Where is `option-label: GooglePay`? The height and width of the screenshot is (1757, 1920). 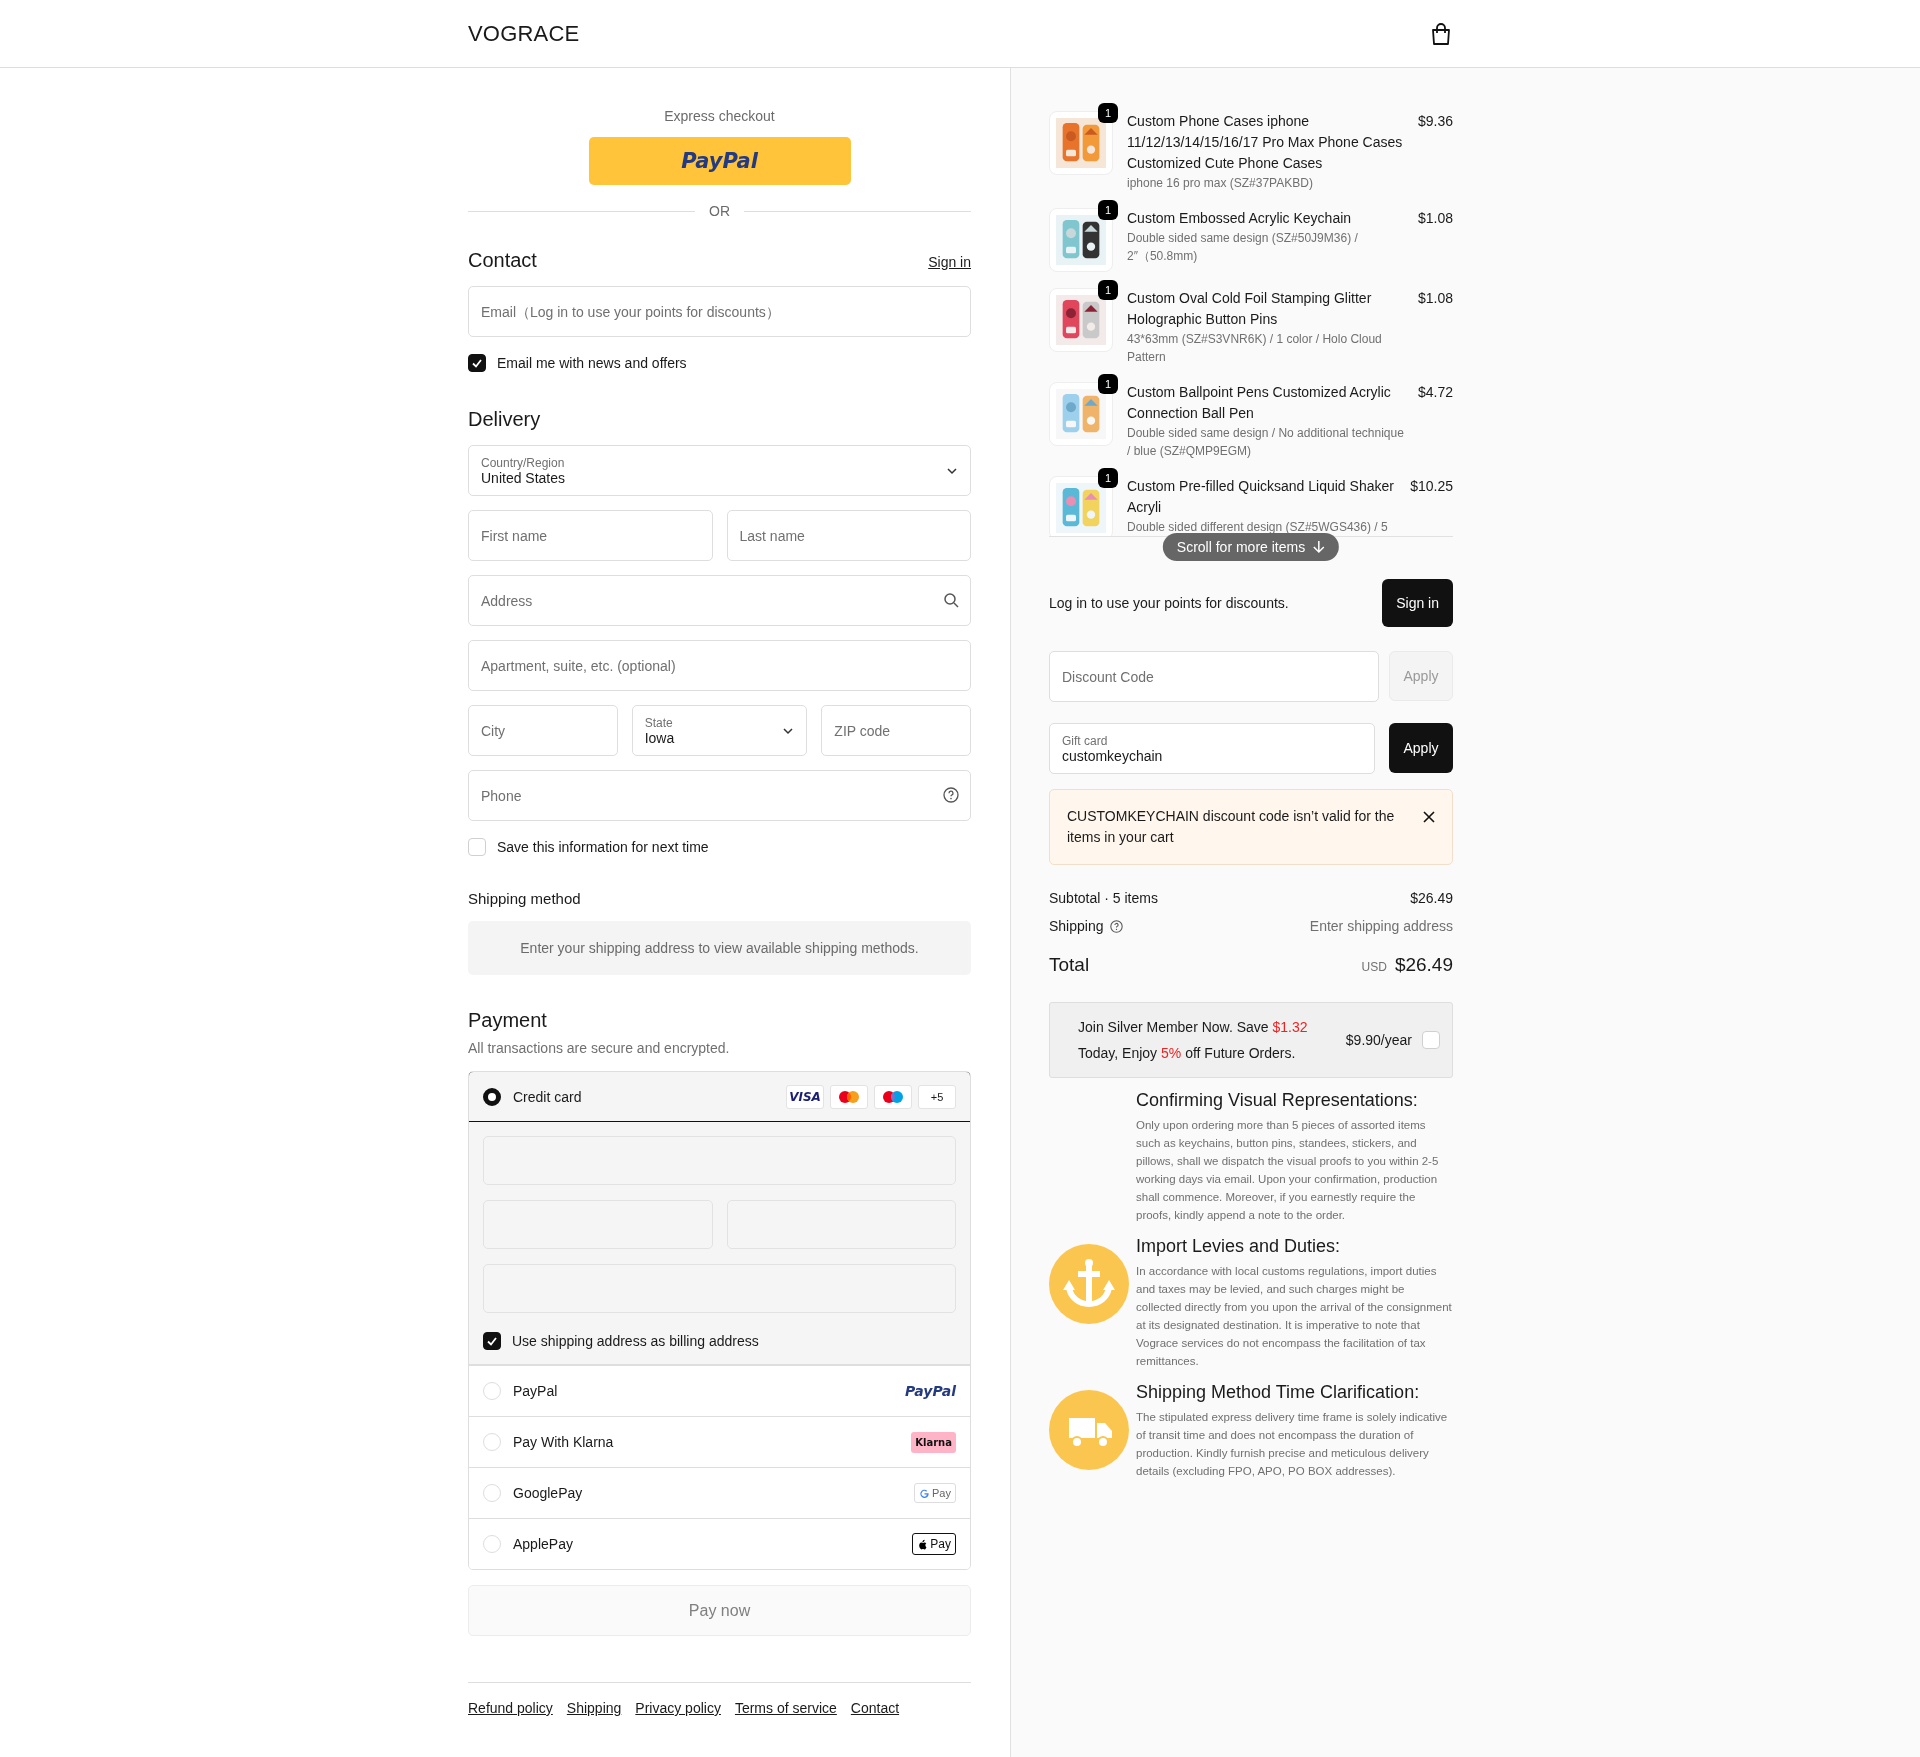
option-label: GooglePay is located at coordinates (548, 1493).